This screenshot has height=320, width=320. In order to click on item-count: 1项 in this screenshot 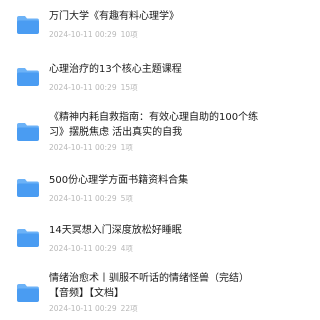, I will do `click(126, 147)`.